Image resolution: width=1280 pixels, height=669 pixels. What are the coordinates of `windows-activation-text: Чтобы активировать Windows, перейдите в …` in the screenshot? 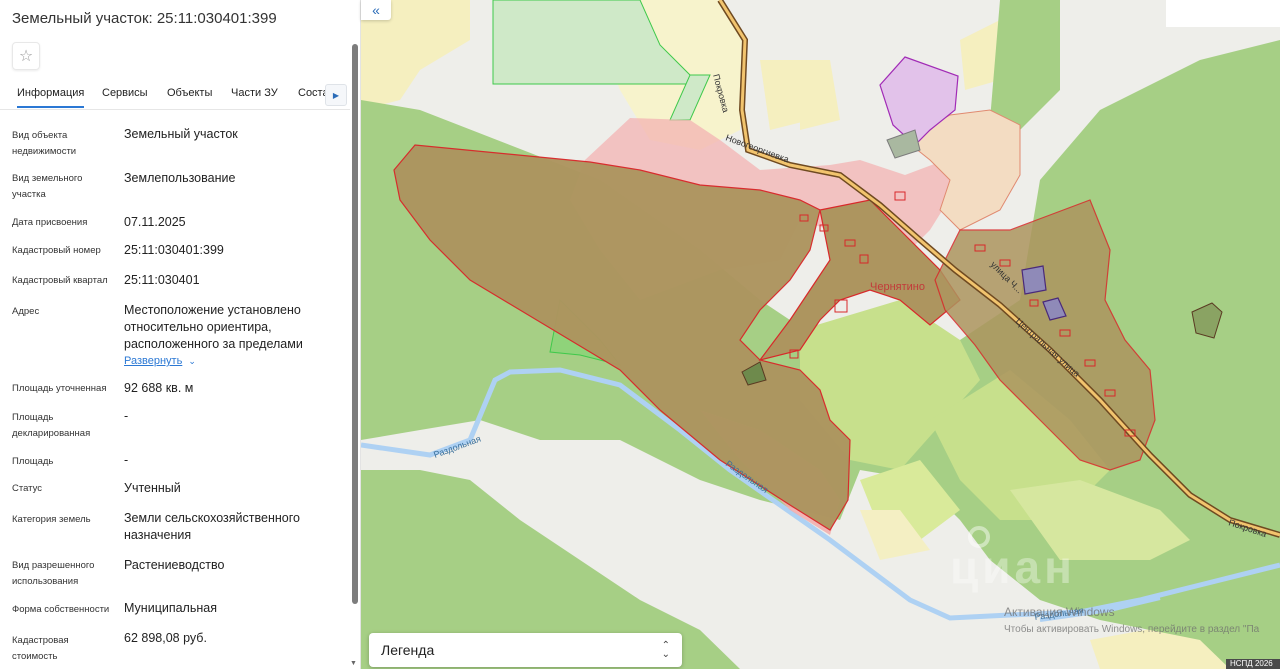 It's located at (1132, 629).